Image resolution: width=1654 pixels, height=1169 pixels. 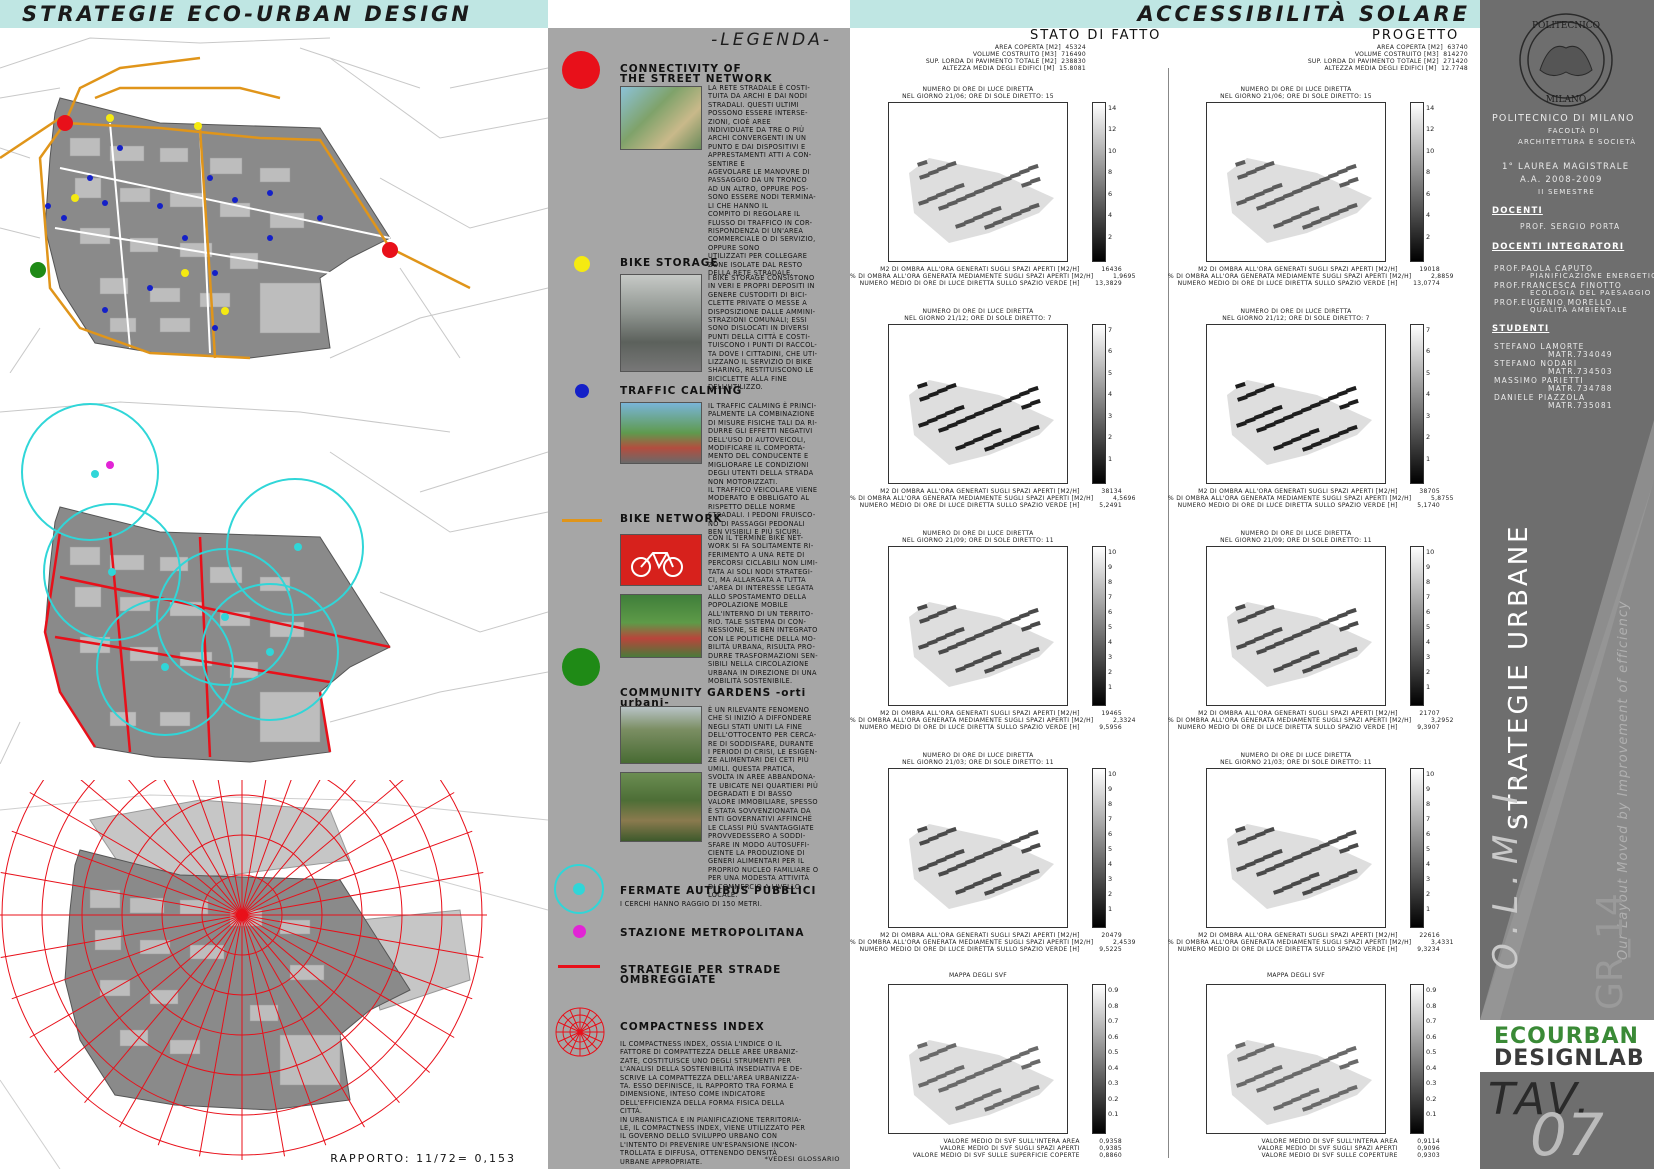 What do you see at coordinates (1110, 415) in the screenshot?
I see `stato-chart-1-tick-4: 3` at bounding box center [1110, 415].